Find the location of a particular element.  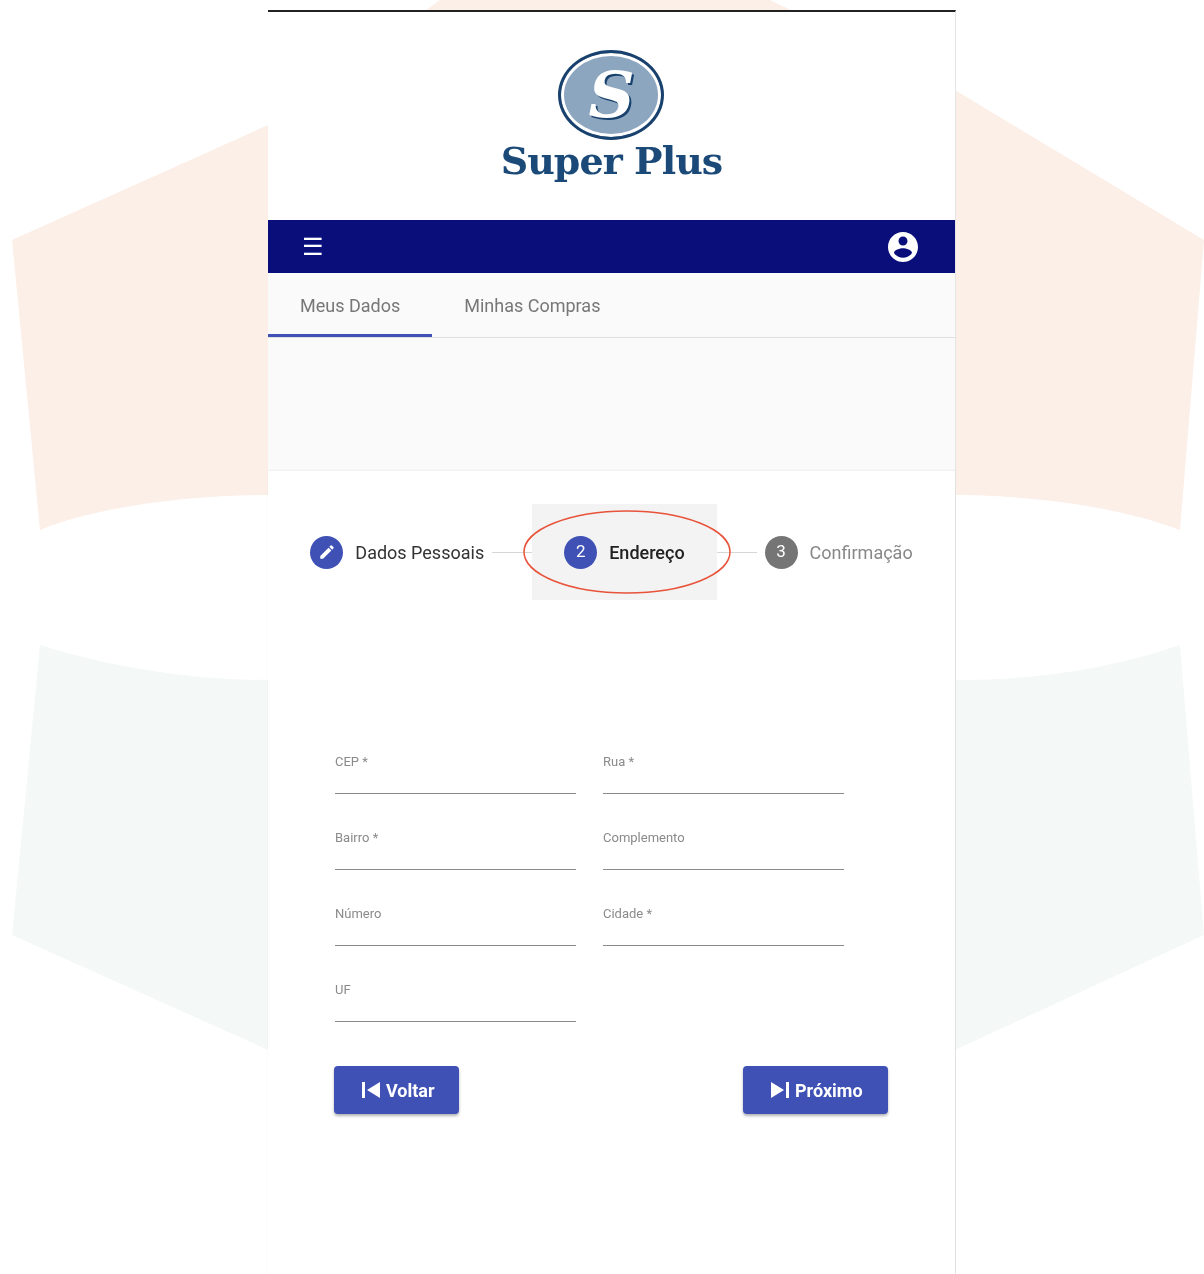

field-label: UF is located at coordinates (343, 990).